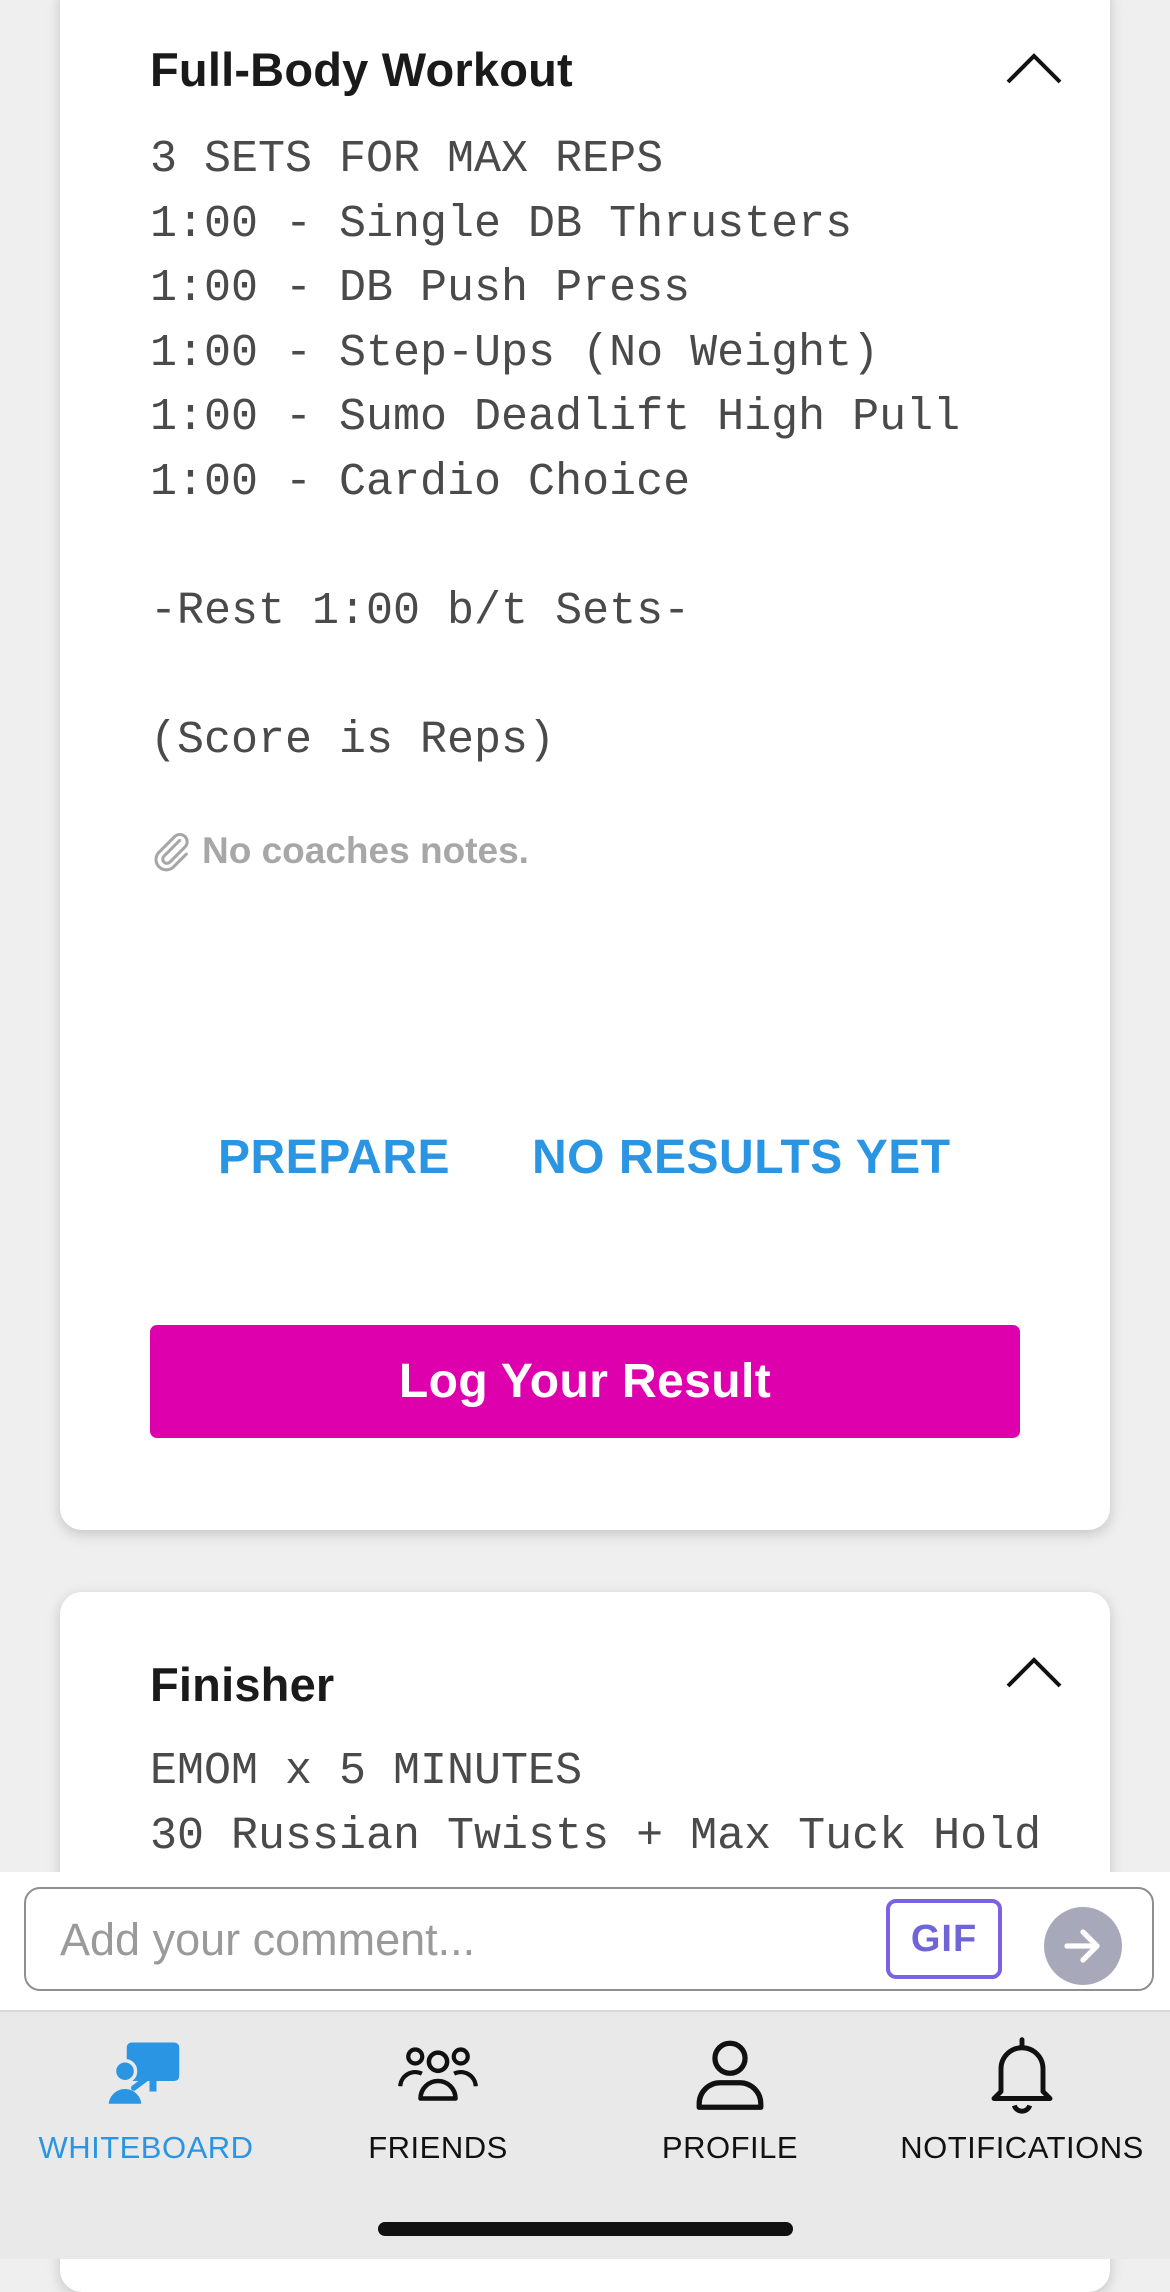 This screenshot has height=2292, width=1170. What do you see at coordinates (142, 2075) in the screenshot?
I see `whiteboard-icon` at bounding box center [142, 2075].